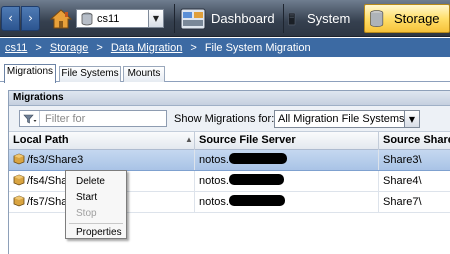  I want to click on breadcrumb-link-storage: Storage, so click(69, 48).